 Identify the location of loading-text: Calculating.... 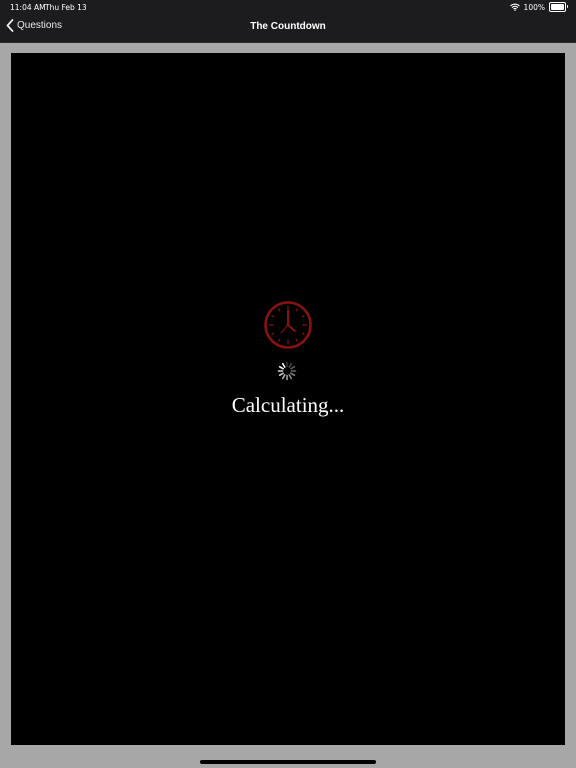
(288, 405).